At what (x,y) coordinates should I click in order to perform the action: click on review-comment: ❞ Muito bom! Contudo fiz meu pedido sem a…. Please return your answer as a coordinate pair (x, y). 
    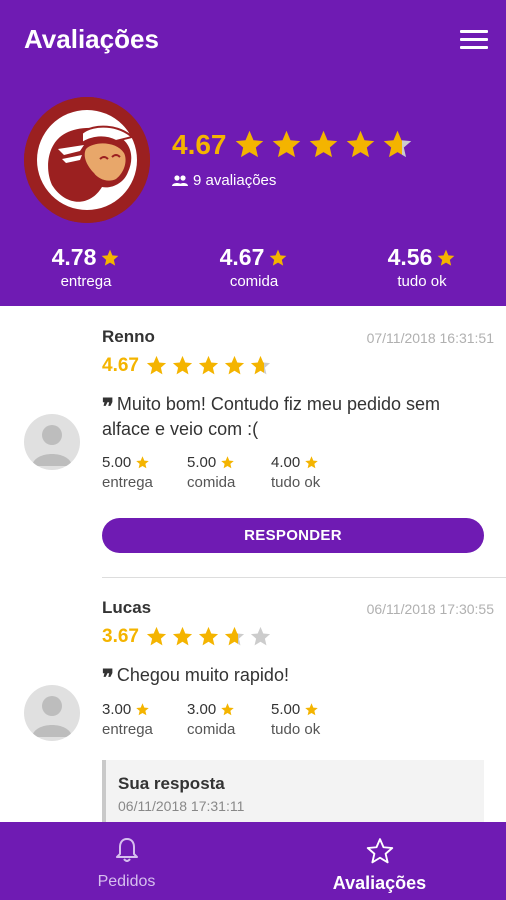
    Looking at the image, I should click on (297, 417).